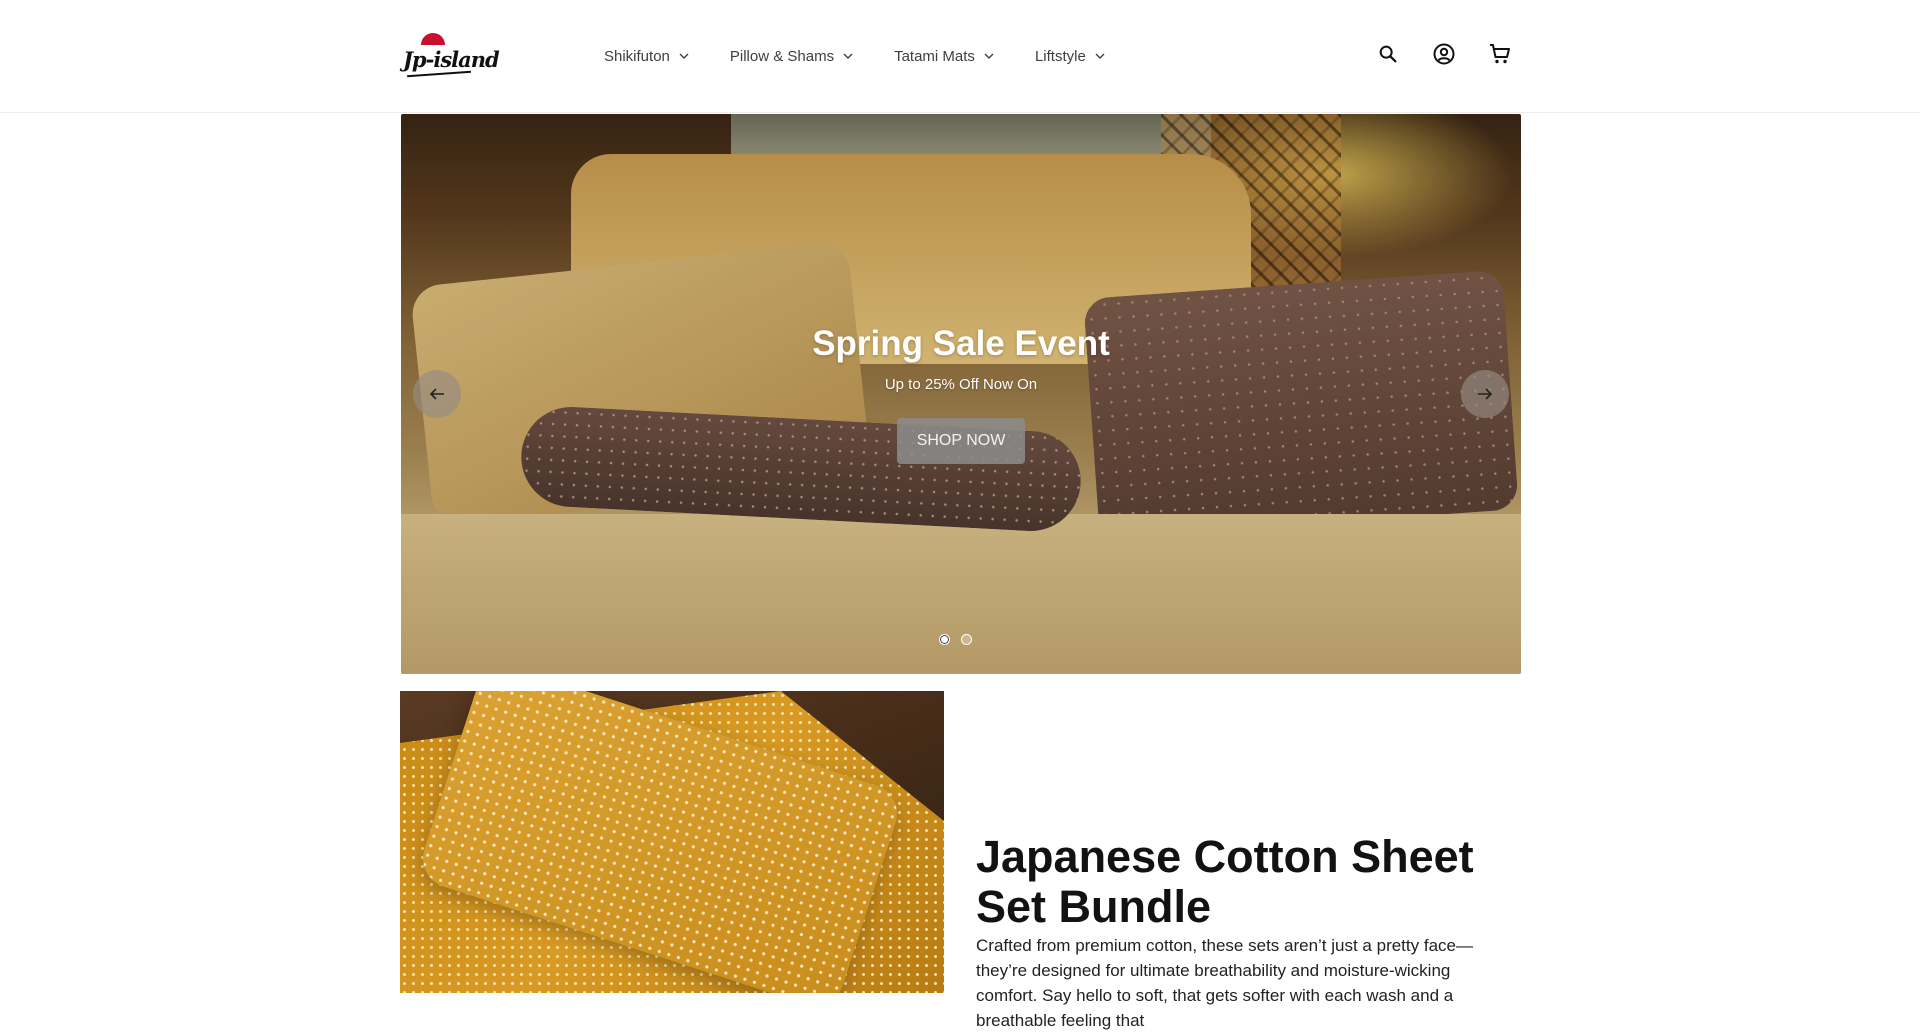 This screenshot has height=1033, width=1920. I want to click on feature-image, so click(672, 842).